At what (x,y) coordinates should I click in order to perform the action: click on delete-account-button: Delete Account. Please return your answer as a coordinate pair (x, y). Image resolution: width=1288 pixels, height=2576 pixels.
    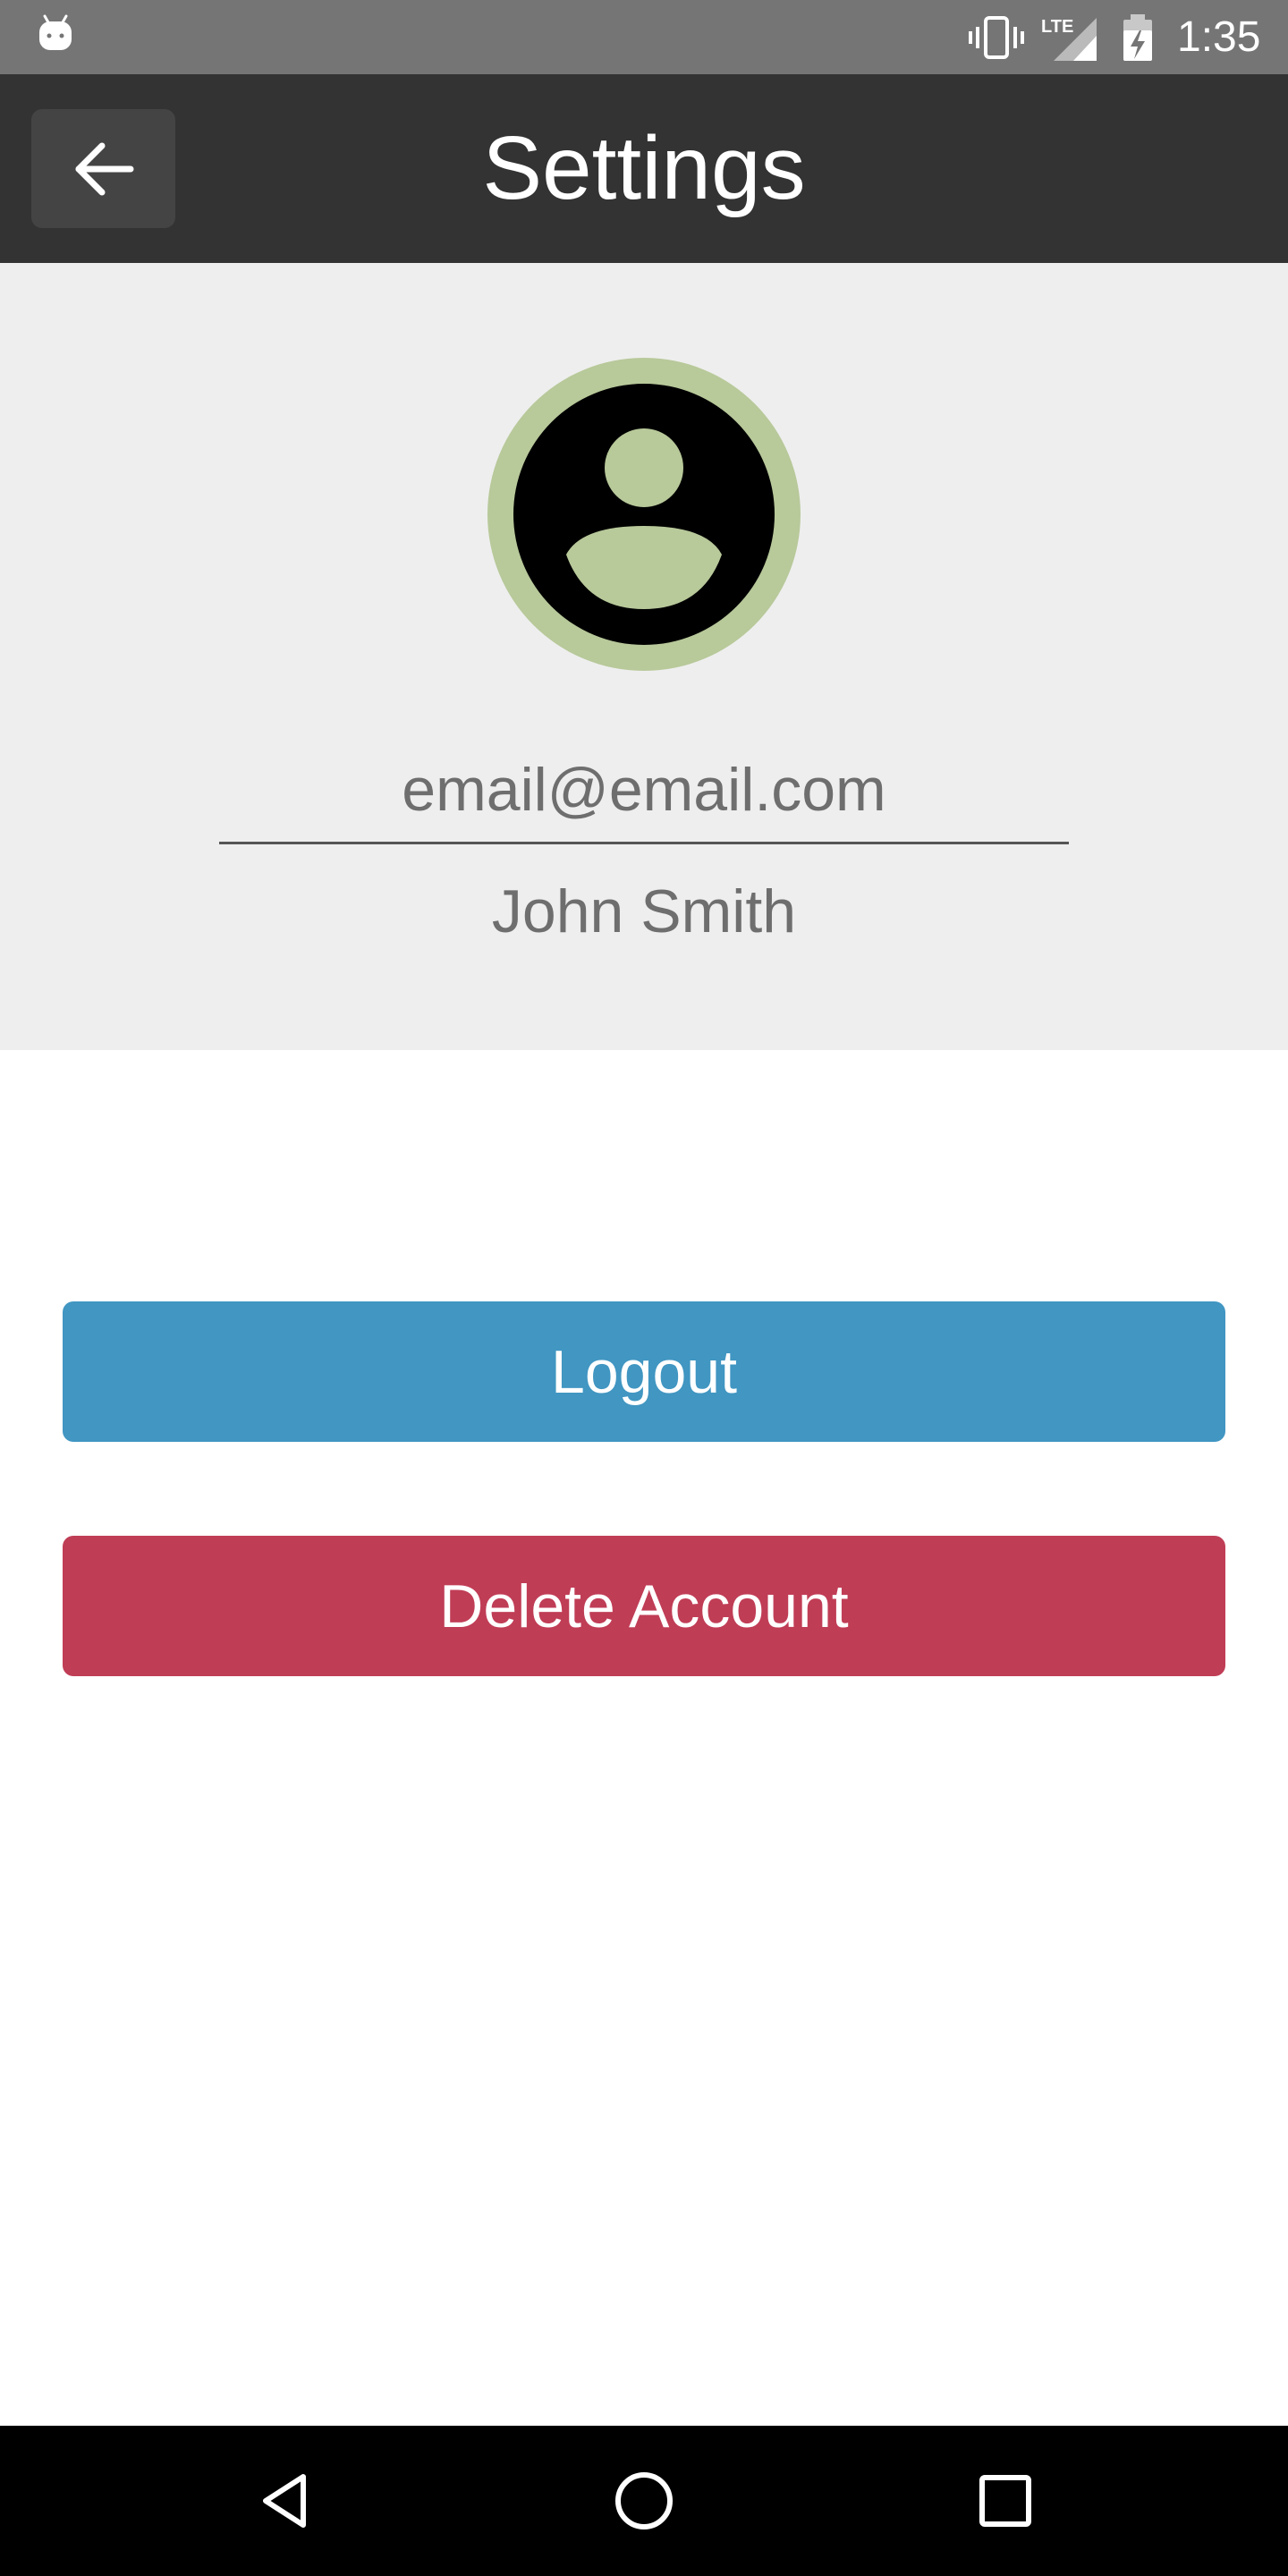
    Looking at the image, I should click on (644, 1606).